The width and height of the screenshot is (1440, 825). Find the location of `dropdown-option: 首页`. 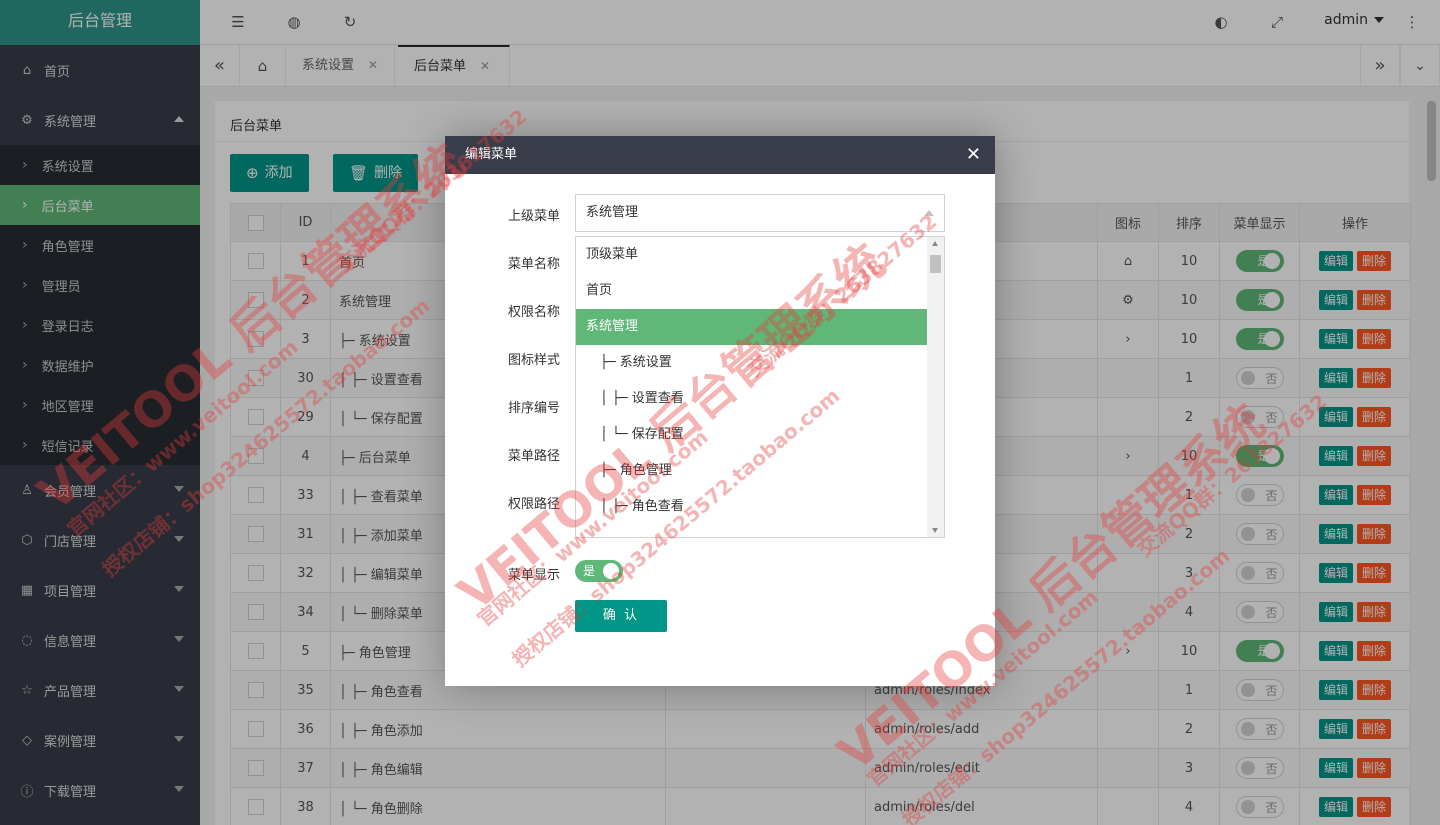

dropdown-option: 首页 is located at coordinates (752, 291).